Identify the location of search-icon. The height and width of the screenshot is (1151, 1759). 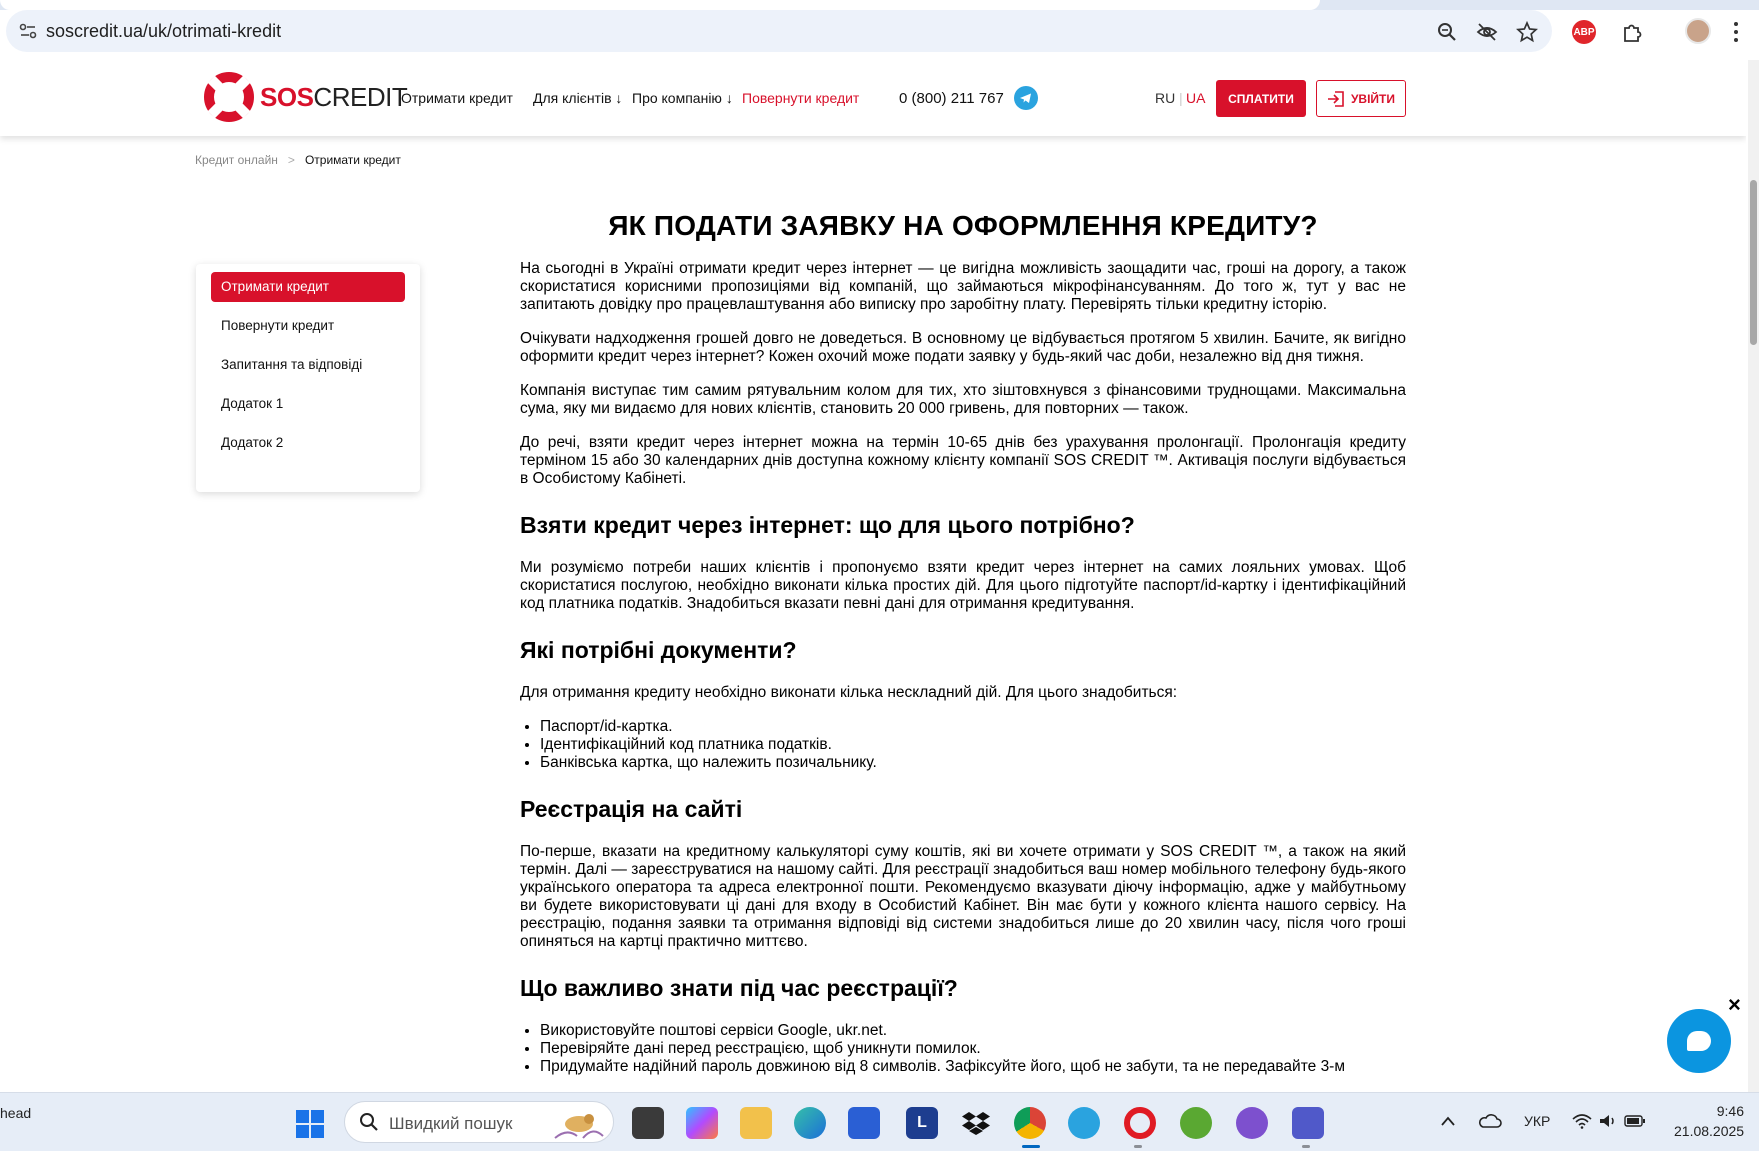
(369, 1122).